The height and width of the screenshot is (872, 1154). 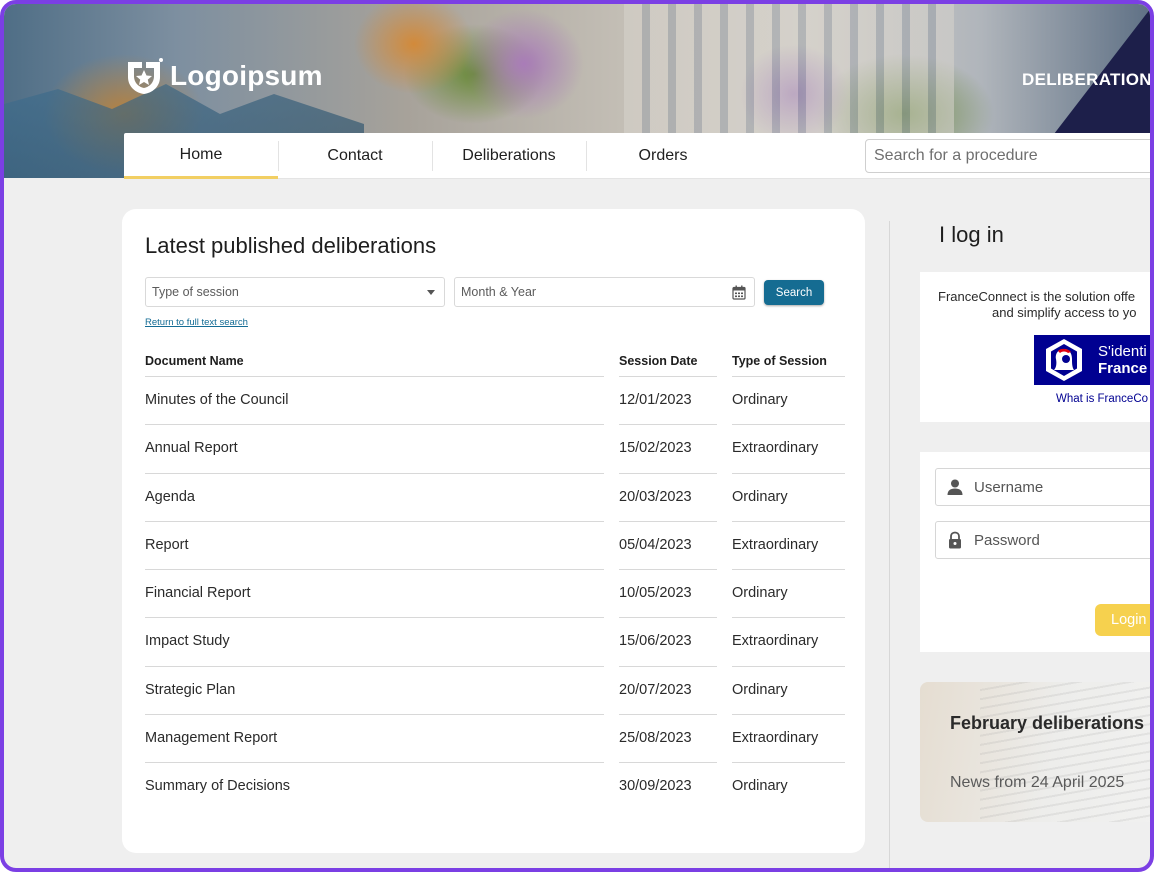 I want to click on fulltext-search-link: Return to full text search, so click(x=196, y=322).